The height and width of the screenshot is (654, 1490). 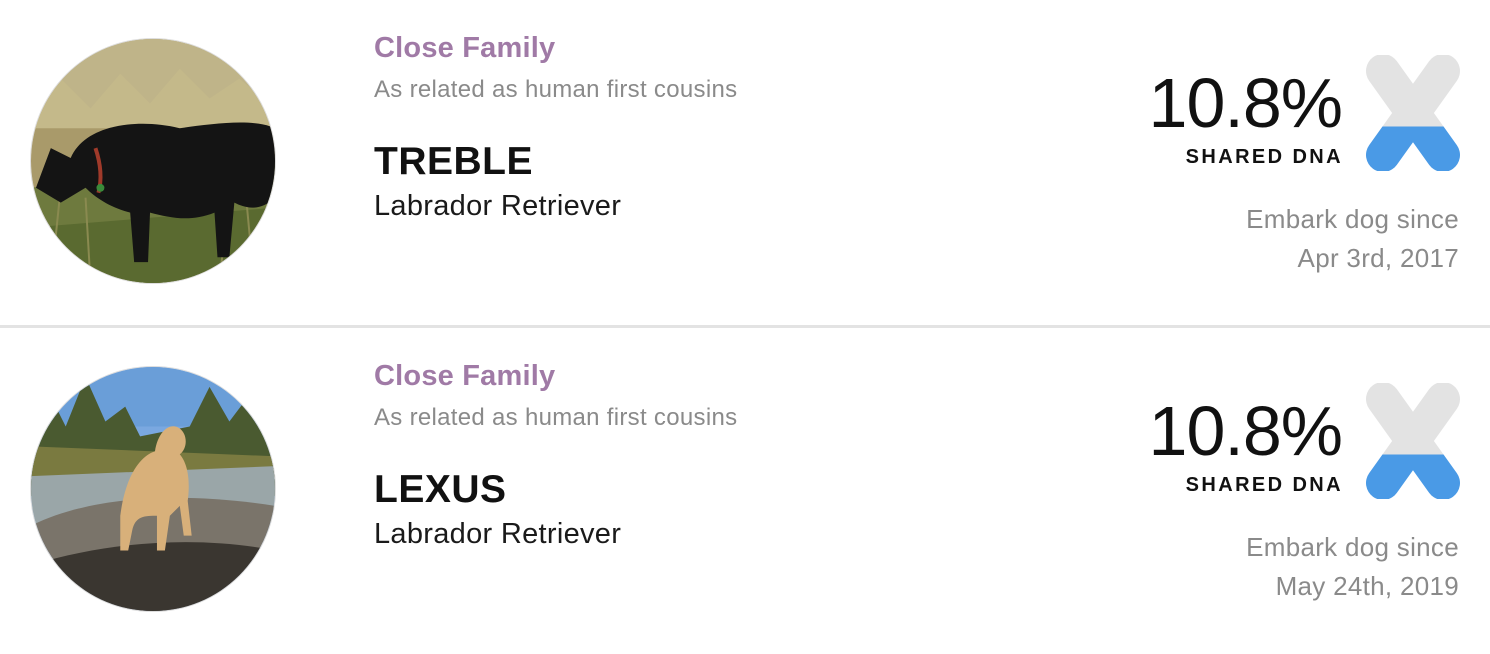 I want to click on dog-name: LEXUS, so click(x=440, y=490).